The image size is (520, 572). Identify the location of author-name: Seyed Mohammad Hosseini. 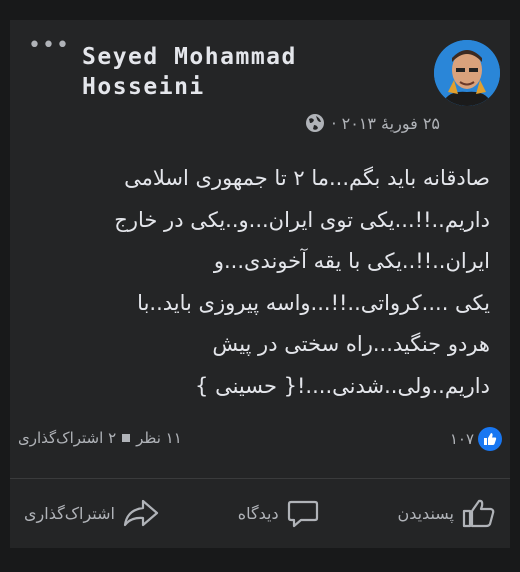
(247, 72).